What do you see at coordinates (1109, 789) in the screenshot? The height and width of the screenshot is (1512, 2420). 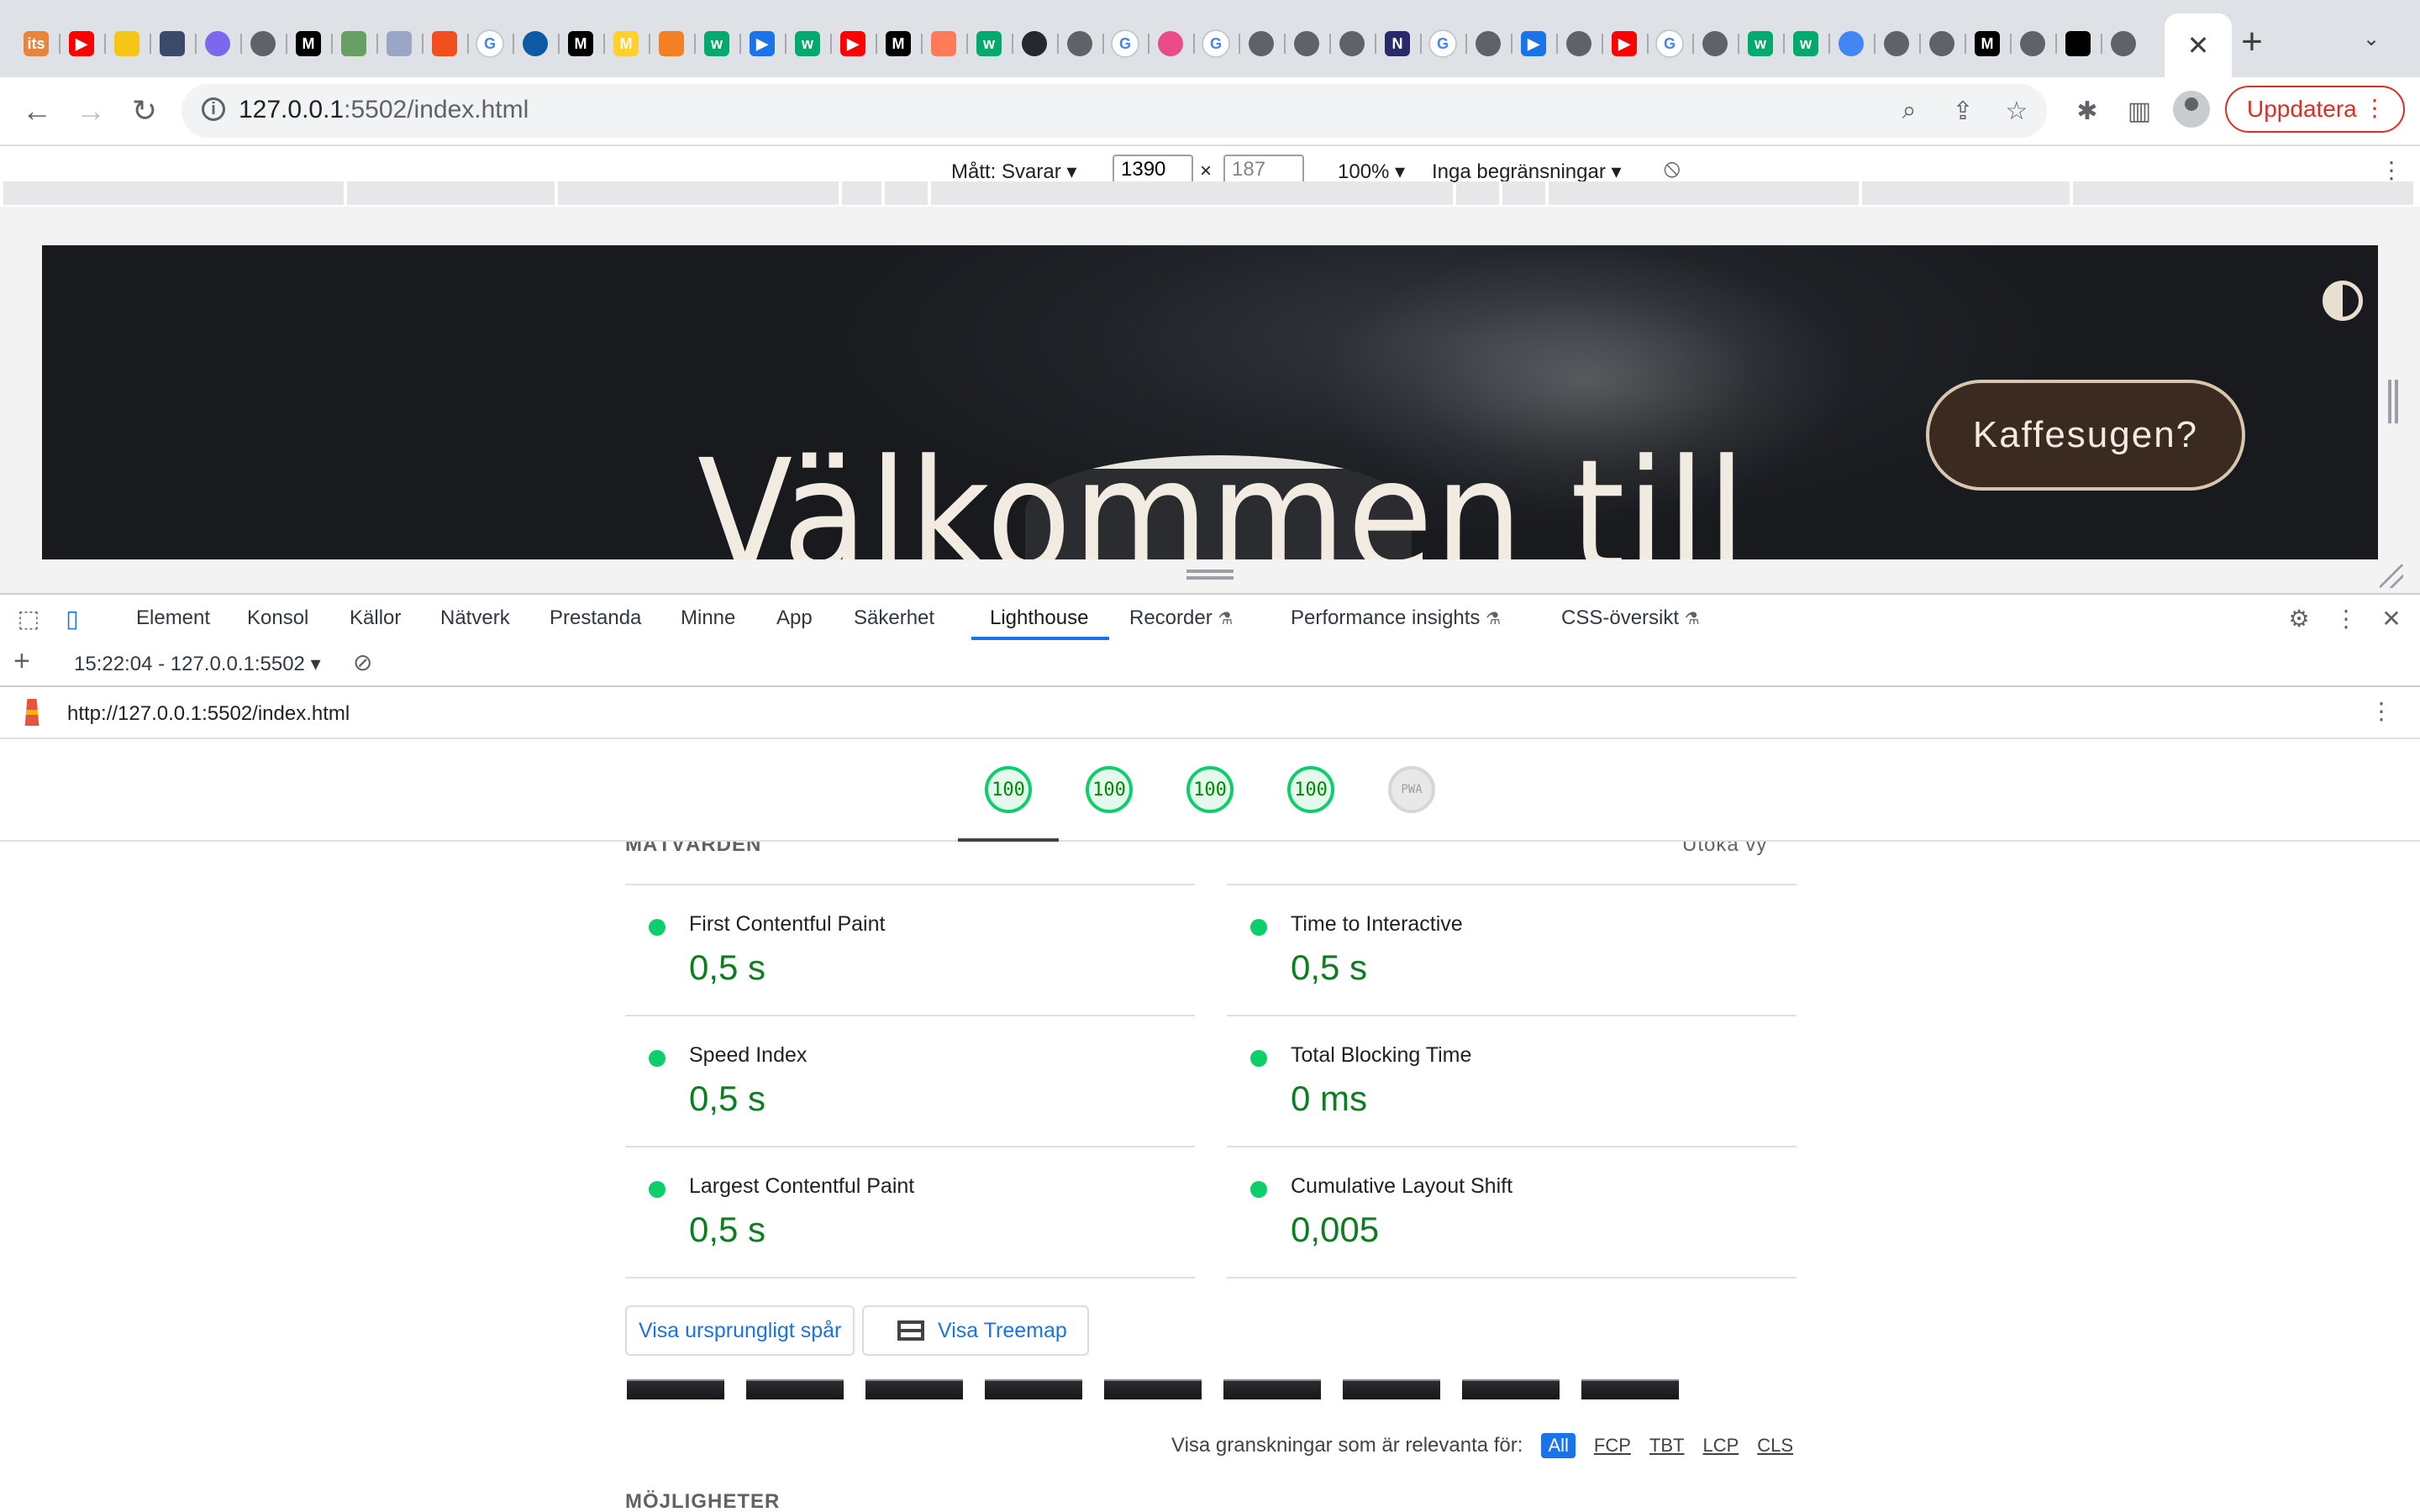 I see `score-gauge-accessibility: 100` at bounding box center [1109, 789].